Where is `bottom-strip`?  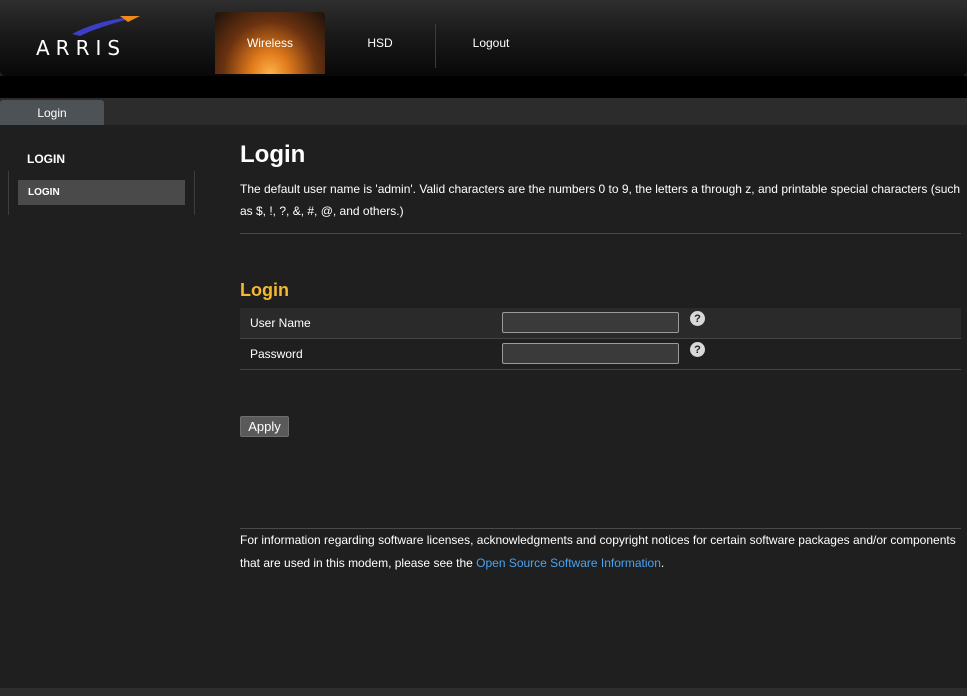
bottom-strip is located at coordinates (483, 692).